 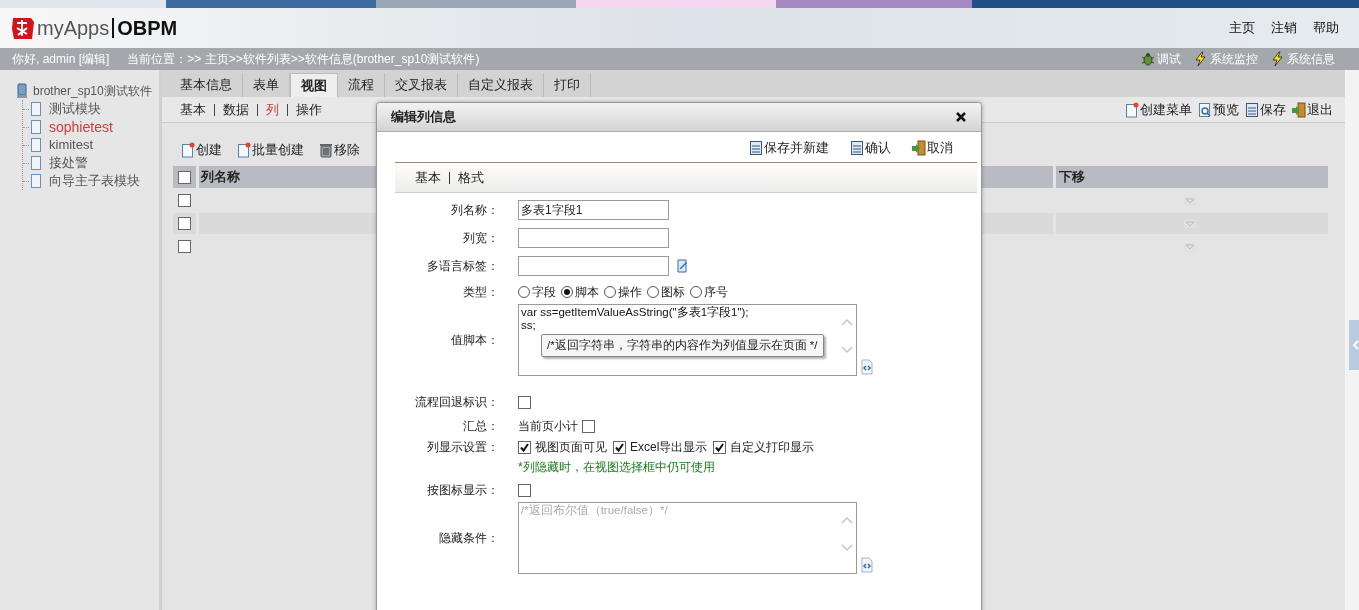 What do you see at coordinates (463, 447) in the screenshot?
I see `field-label: 列显示设置：` at bounding box center [463, 447].